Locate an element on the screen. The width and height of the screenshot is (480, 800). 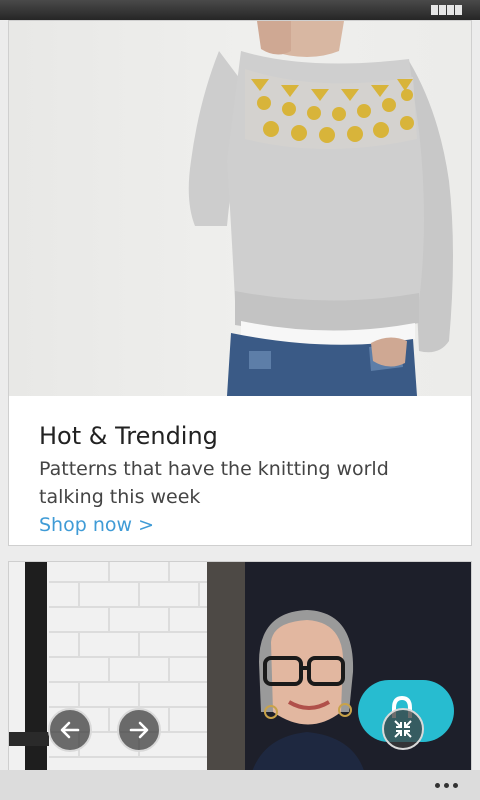
status-bar is located at coordinates (240, 10).